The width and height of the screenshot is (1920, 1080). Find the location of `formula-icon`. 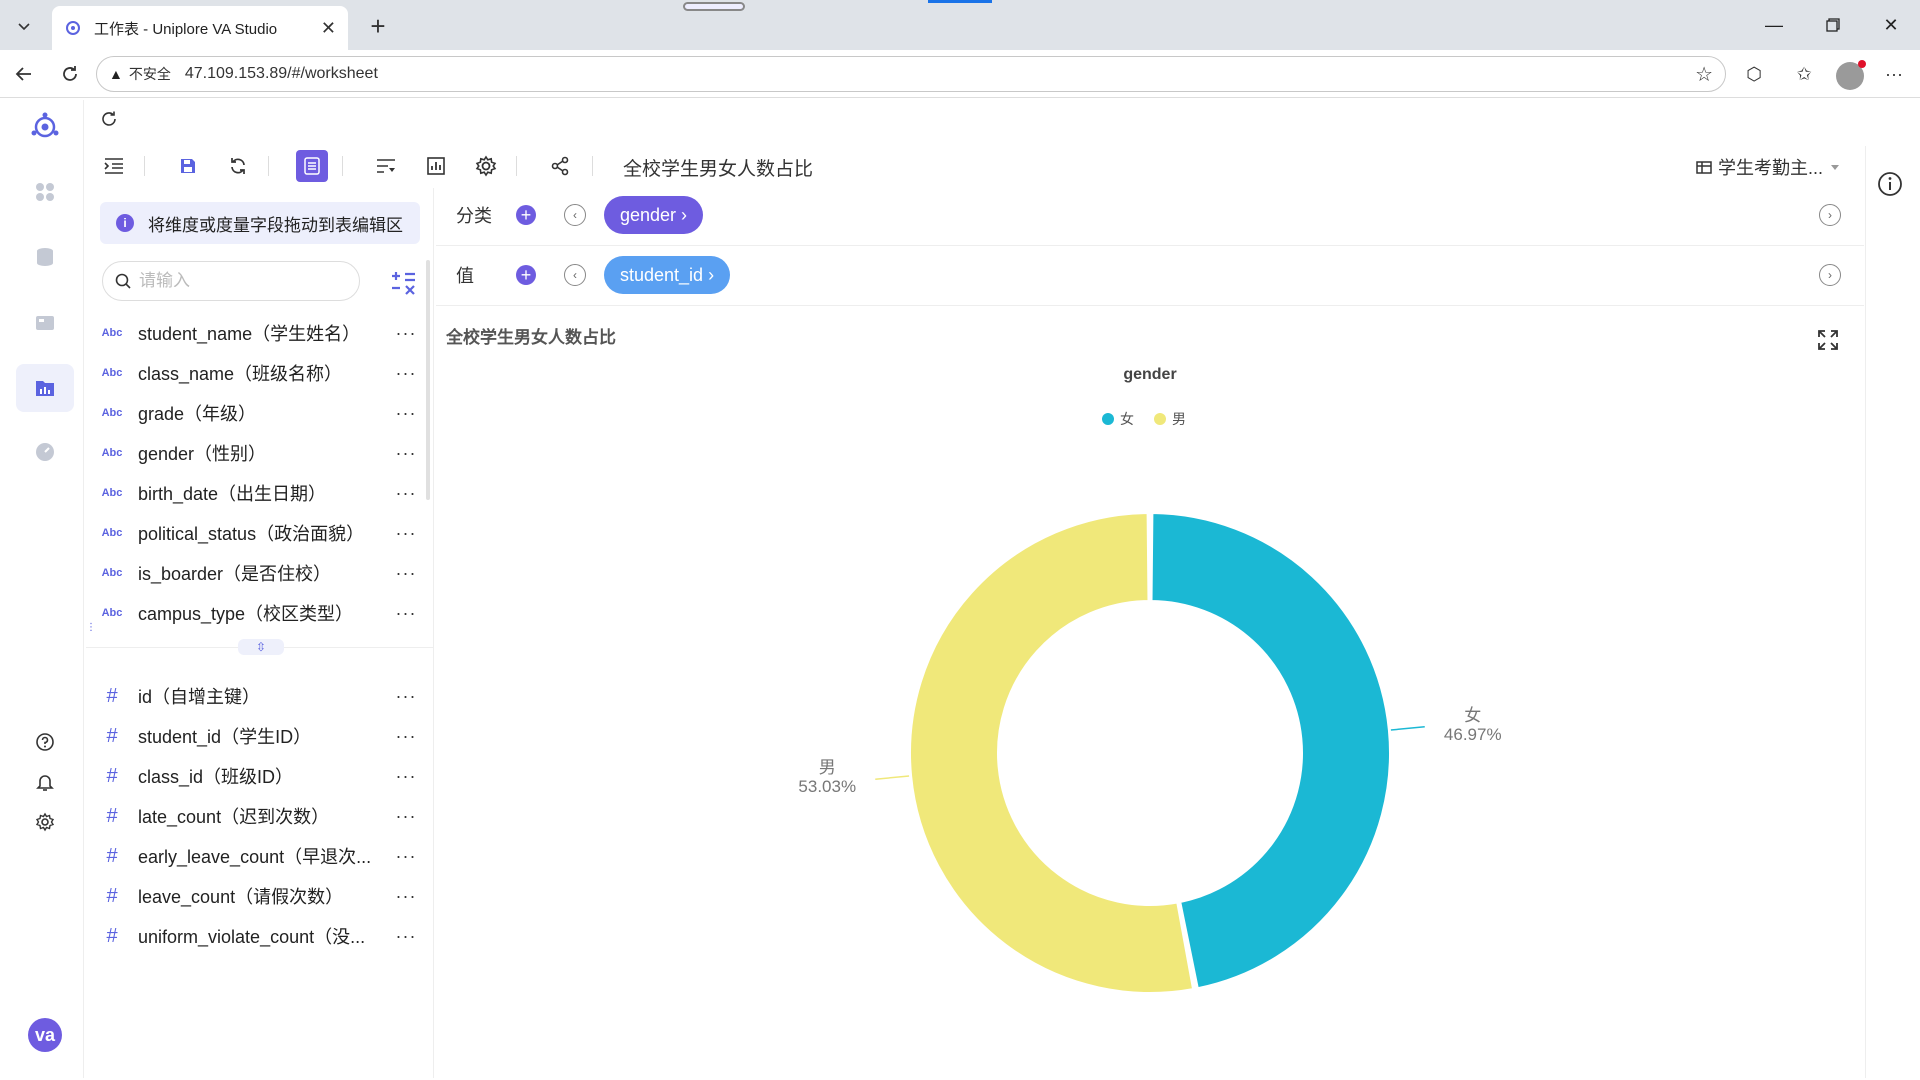

formula-icon is located at coordinates (403, 283).